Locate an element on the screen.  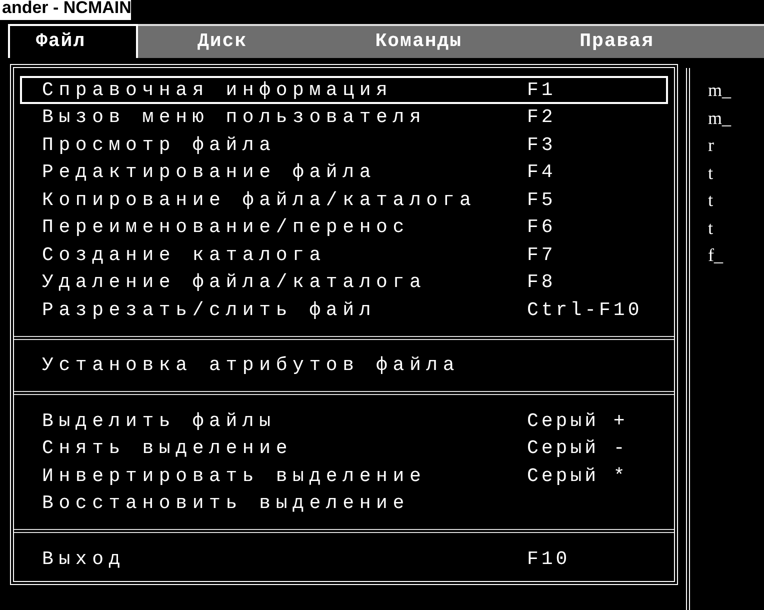
menu-item: Инвертировать выделение Серый * is located at coordinates (344, 476).